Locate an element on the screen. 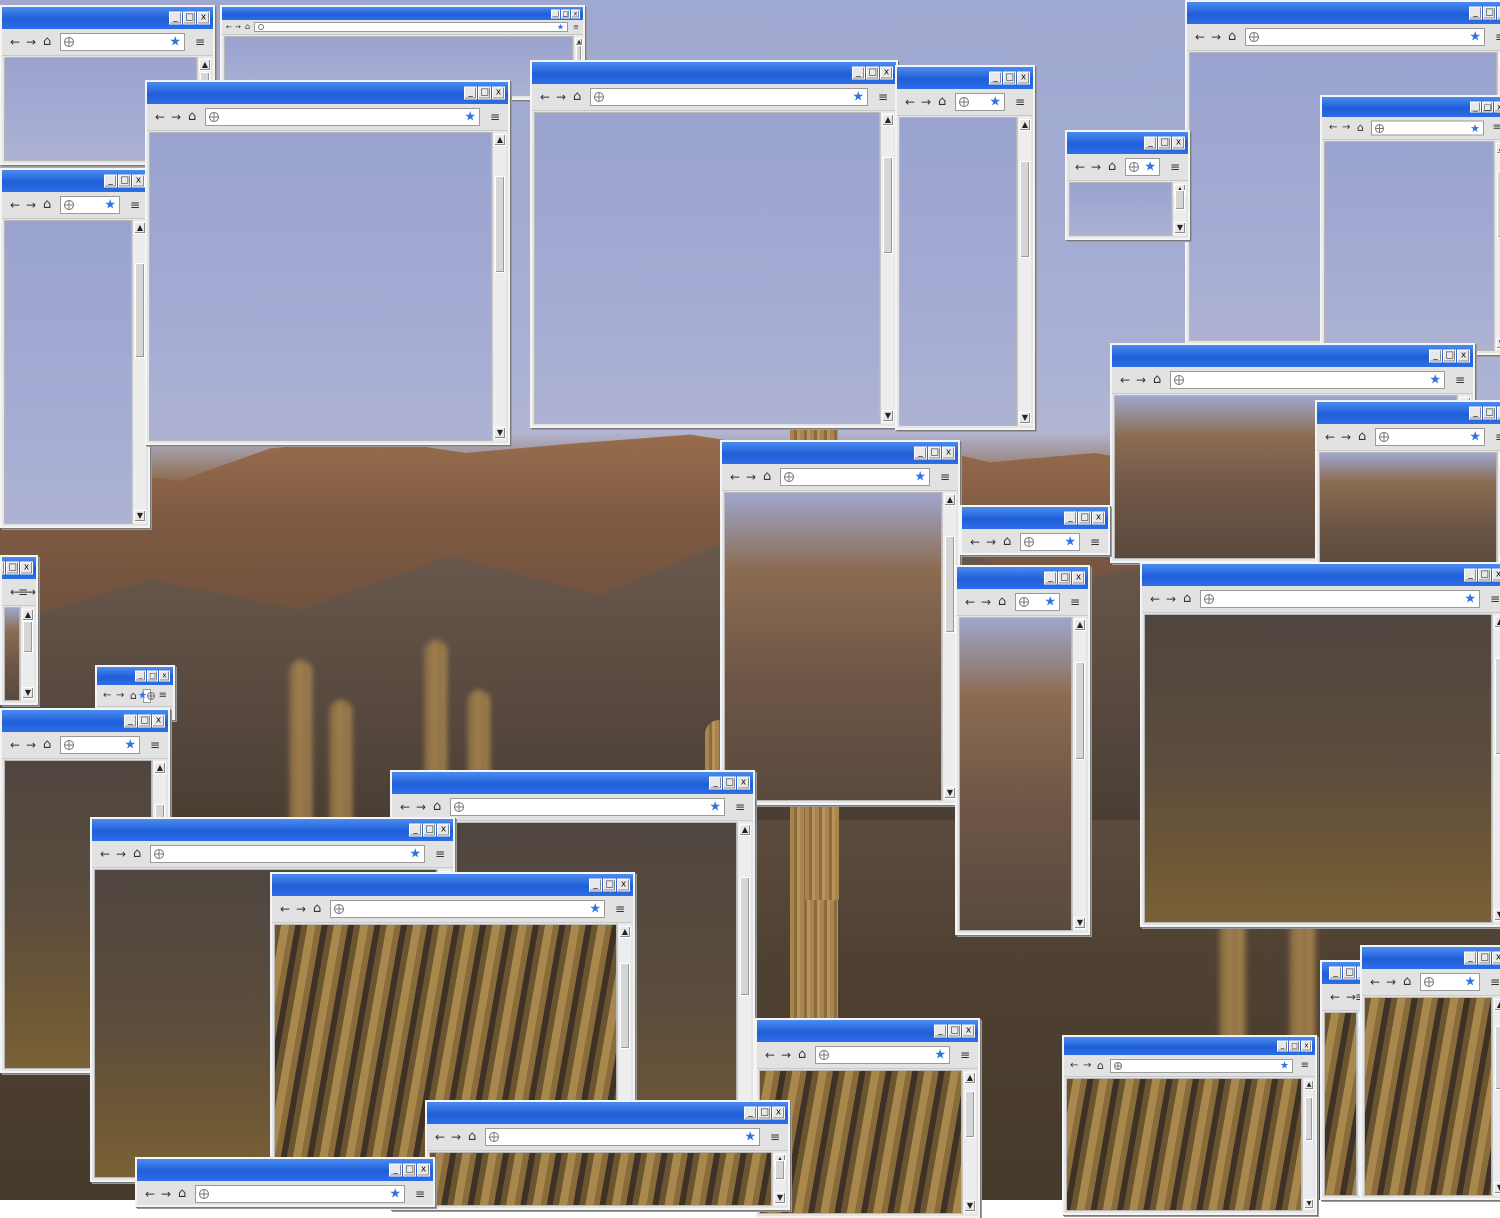  browser-window: _ □ x ← → ⌂ ★ ≡ is located at coordinates (1035, 530).